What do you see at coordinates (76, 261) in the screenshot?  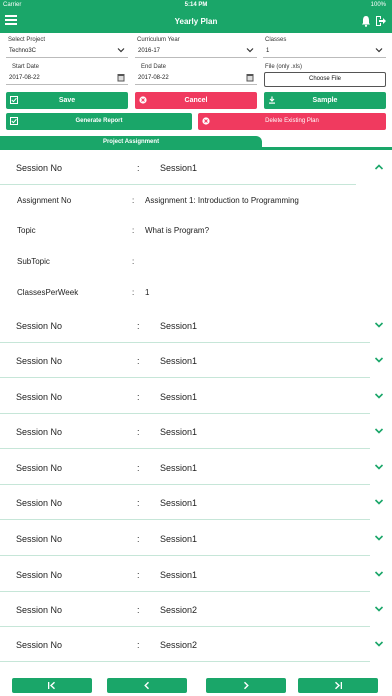 I see `detail-row: SubTopic :` at bounding box center [76, 261].